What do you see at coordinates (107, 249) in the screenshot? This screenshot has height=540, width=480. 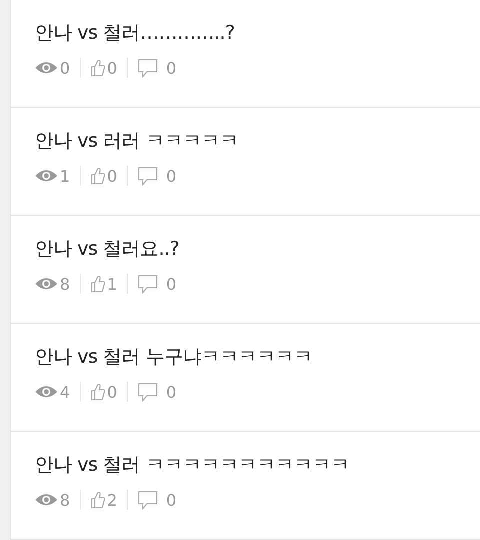 I see `post-title: 안나 vs 철러요..?` at bounding box center [107, 249].